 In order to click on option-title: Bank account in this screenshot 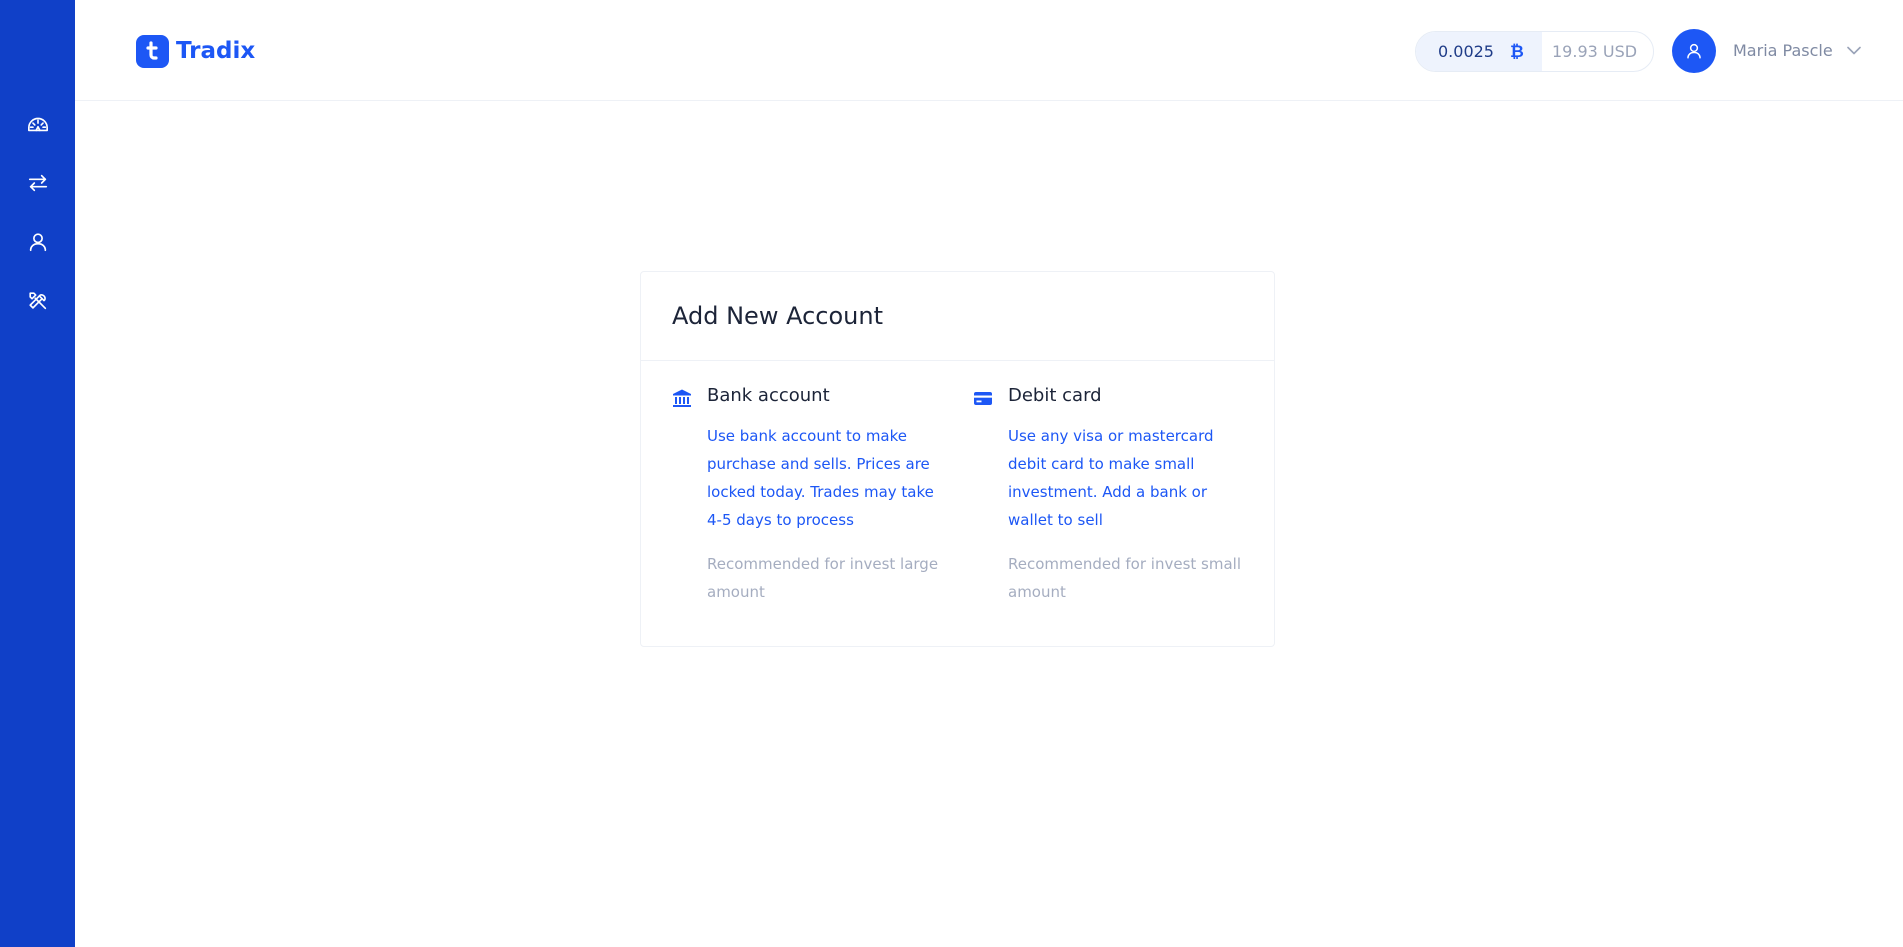, I will do `click(768, 395)`.